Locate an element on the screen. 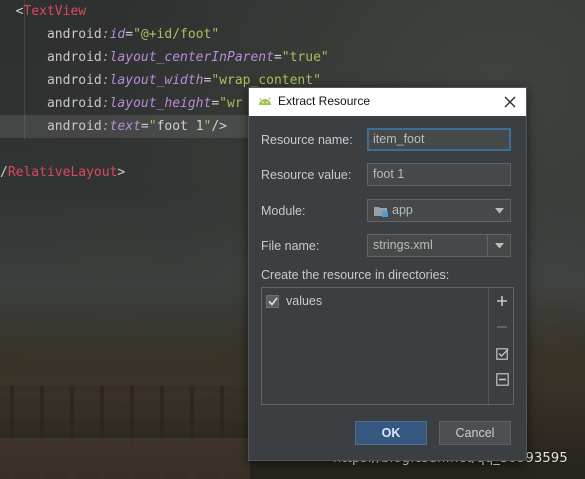 Image resolution: width=585 pixels, height=479 pixels. code-line: android:id="@+id/foot" is located at coordinates (109, 34).